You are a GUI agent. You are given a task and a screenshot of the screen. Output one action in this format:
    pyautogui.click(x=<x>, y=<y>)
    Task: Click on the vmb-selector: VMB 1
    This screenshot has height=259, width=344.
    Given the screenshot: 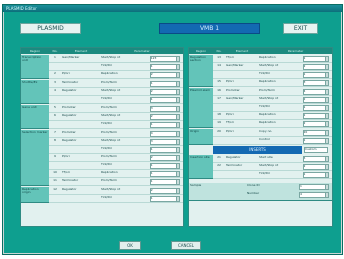 What is the action you would take?
    pyautogui.click(x=209, y=28)
    